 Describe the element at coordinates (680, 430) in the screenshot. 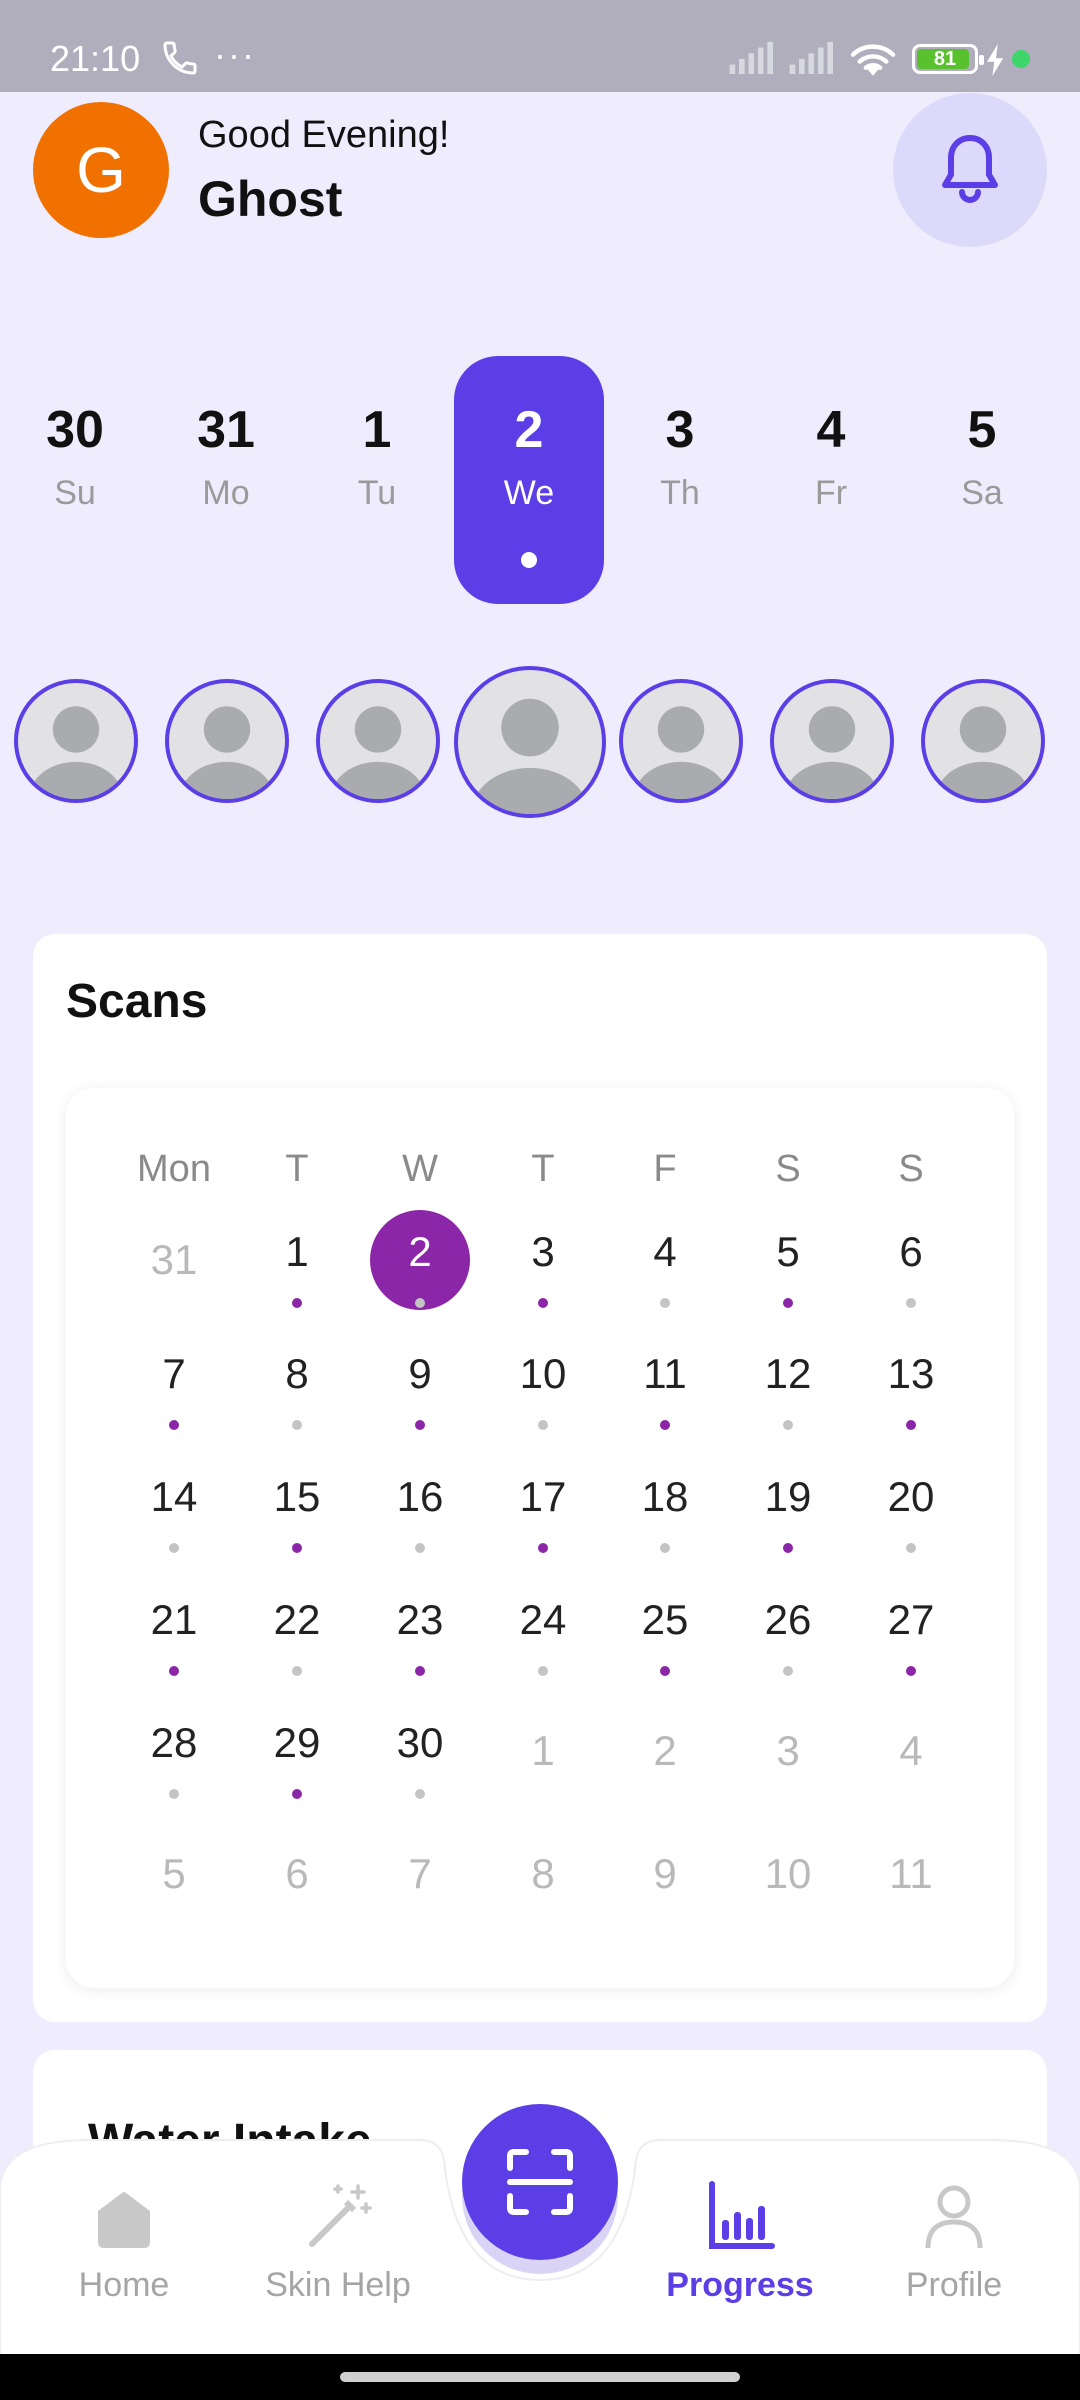

I see `week-day-number: 3` at that location.